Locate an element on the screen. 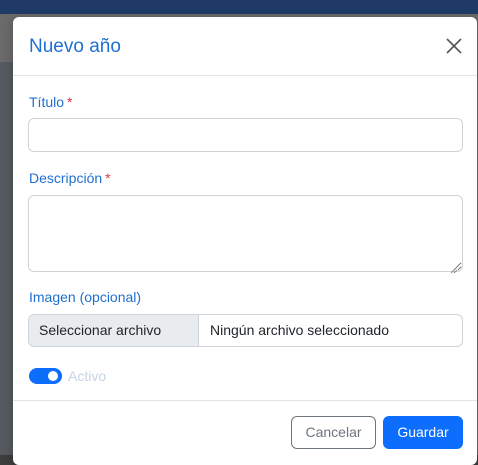 Image resolution: width=478 pixels, height=465 pixels. toggle-knob is located at coordinates (53, 376).